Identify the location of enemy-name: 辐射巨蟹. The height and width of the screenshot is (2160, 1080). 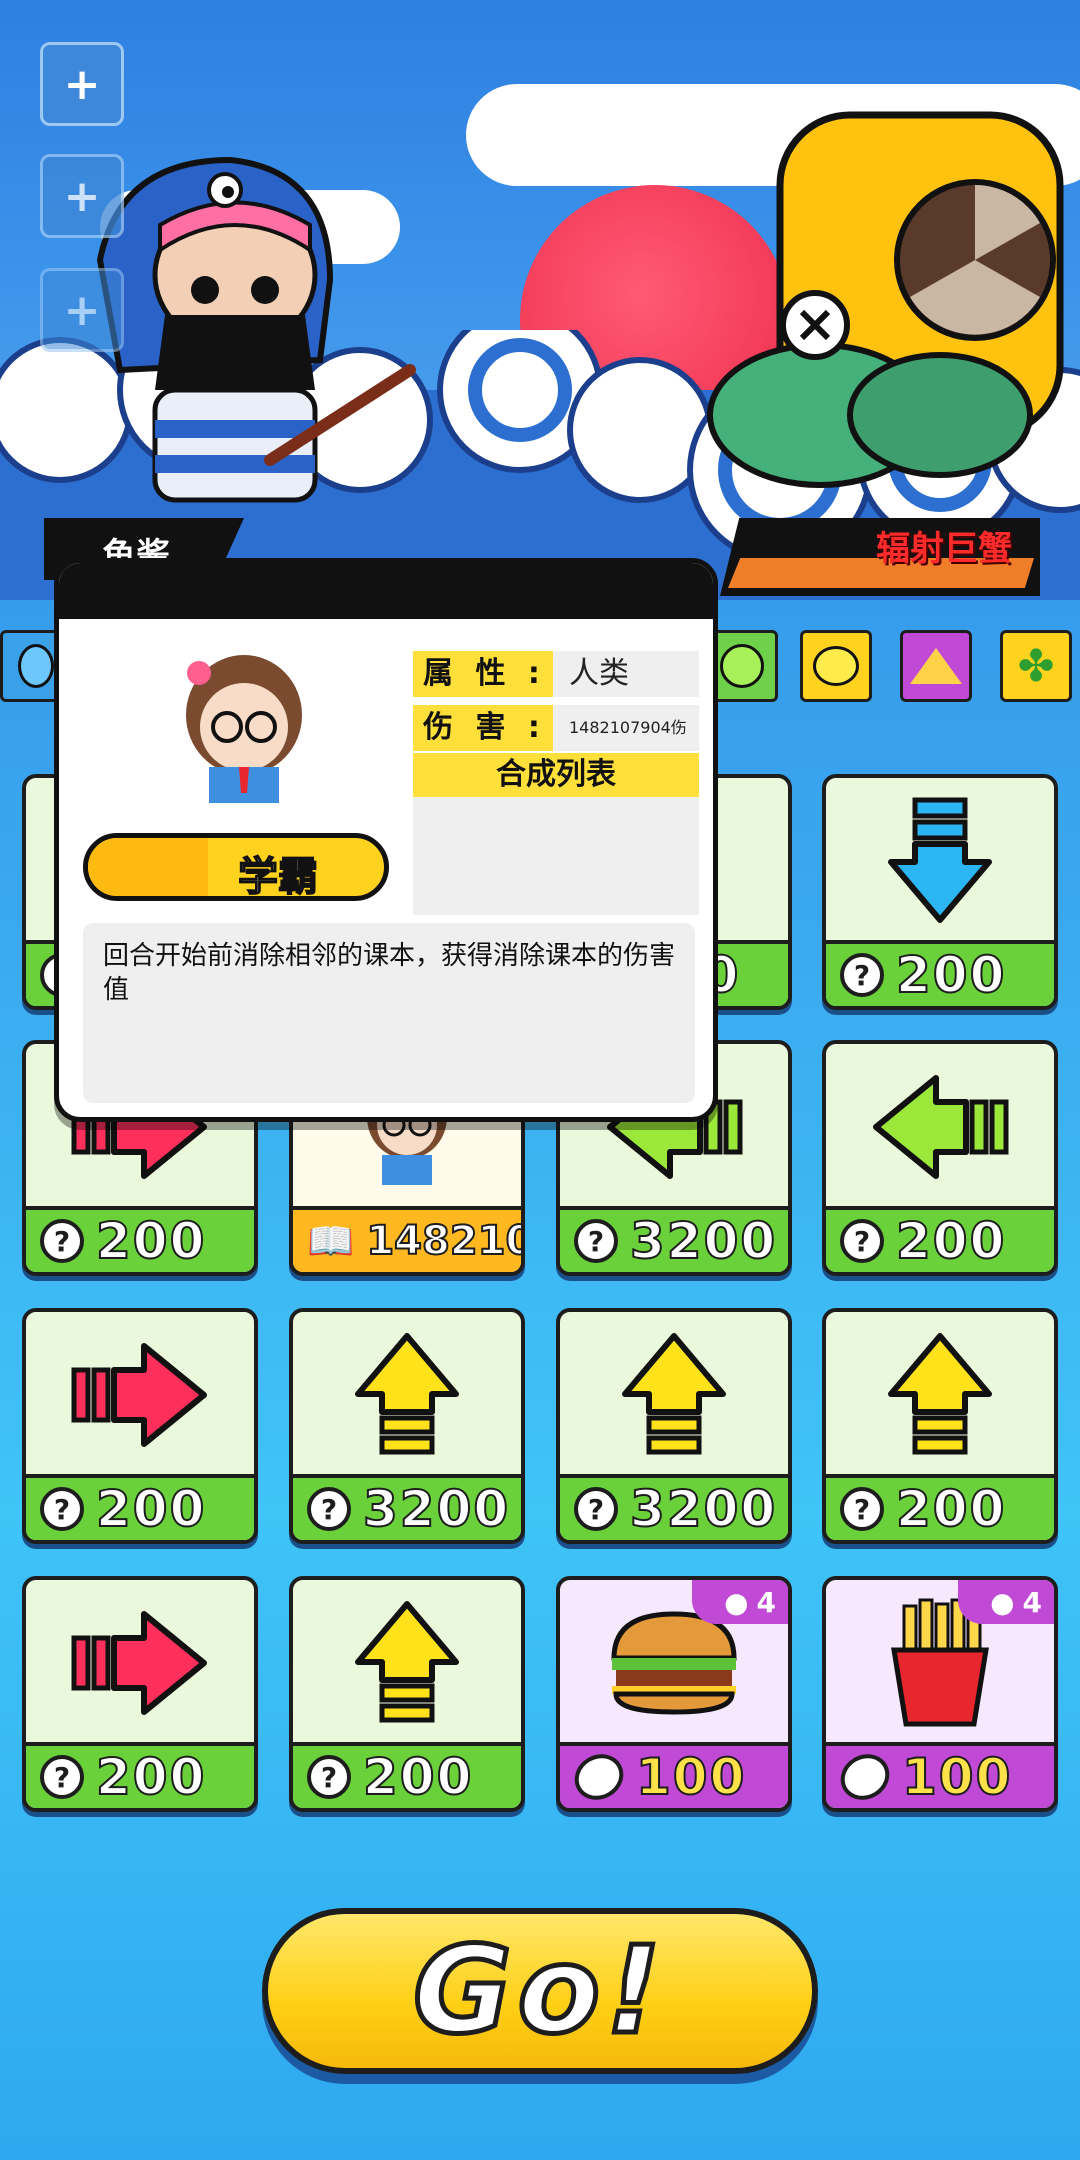
(944, 549).